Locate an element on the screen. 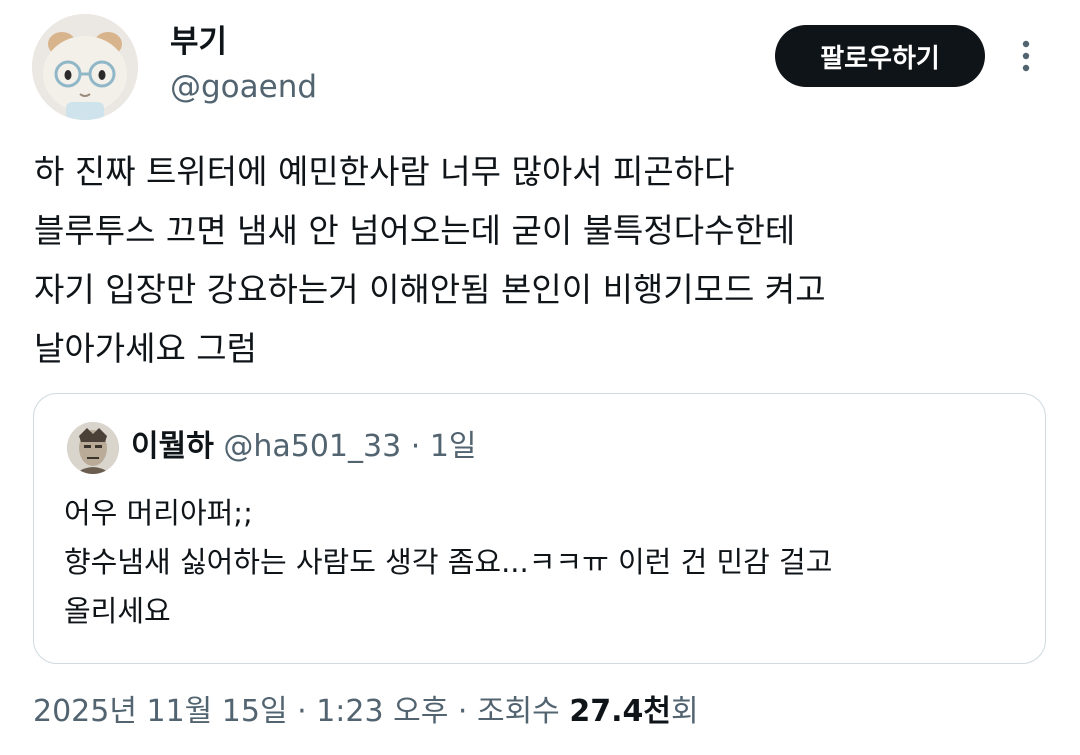 The height and width of the screenshot is (755, 1080). quote-header: 이뭘하 @ha501_33 · 1일 is located at coordinates (304, 447).